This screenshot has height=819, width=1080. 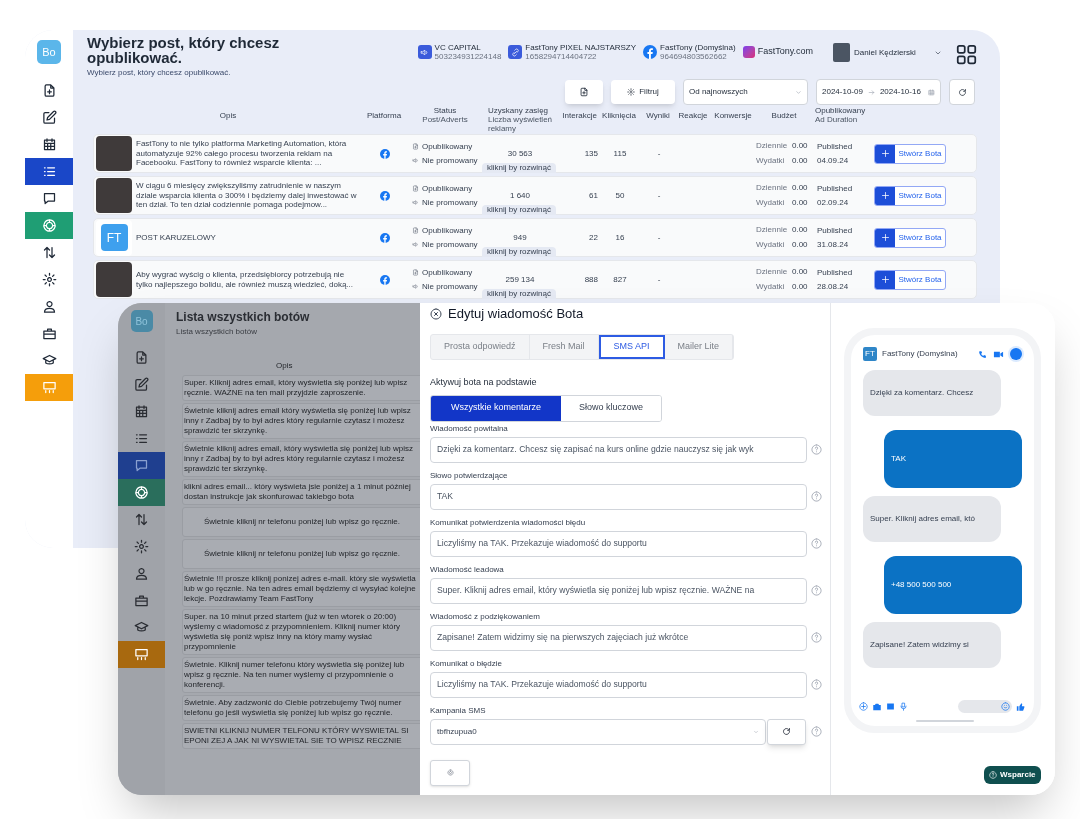 I want to click on chat-bubble: TAK, so click(x=953, y=459).